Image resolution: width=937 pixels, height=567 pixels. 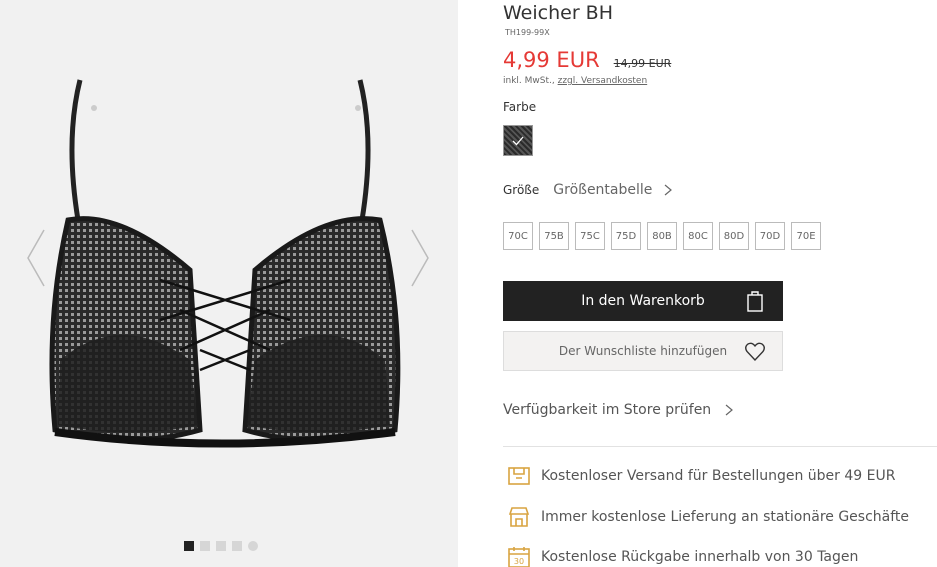 I want to click on gallery-pagination, so click(x=221, y=546).